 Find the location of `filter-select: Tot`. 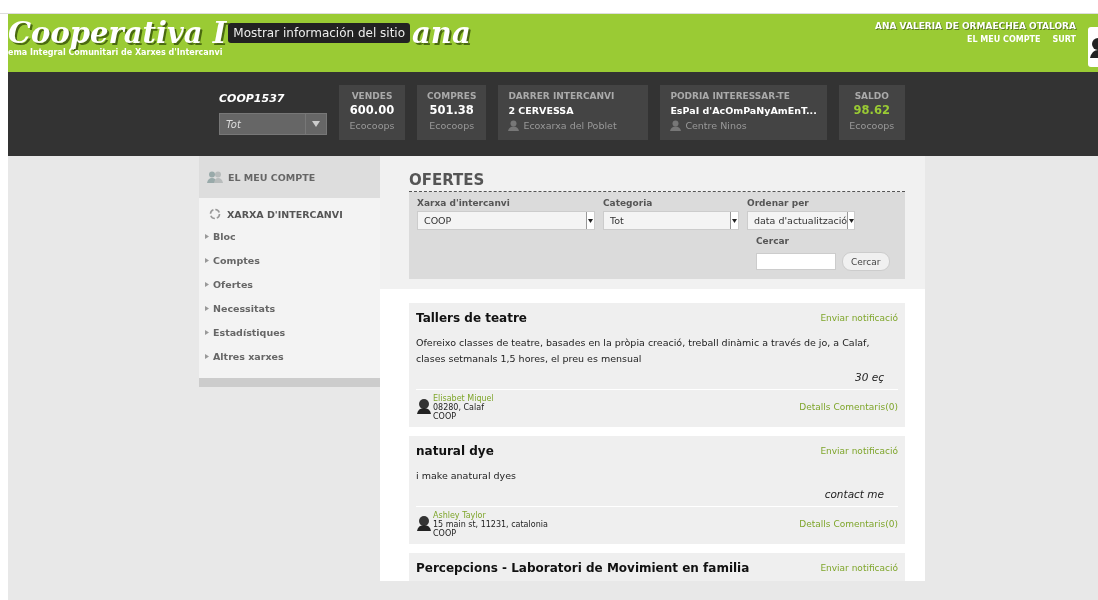

filter-select: Tot is located at coordinates (671, 220).